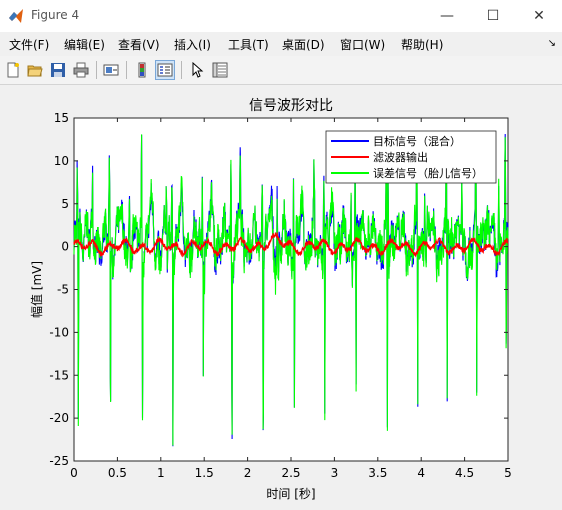  I want to click on x-tick-label: 1.5, so click(204, 473).